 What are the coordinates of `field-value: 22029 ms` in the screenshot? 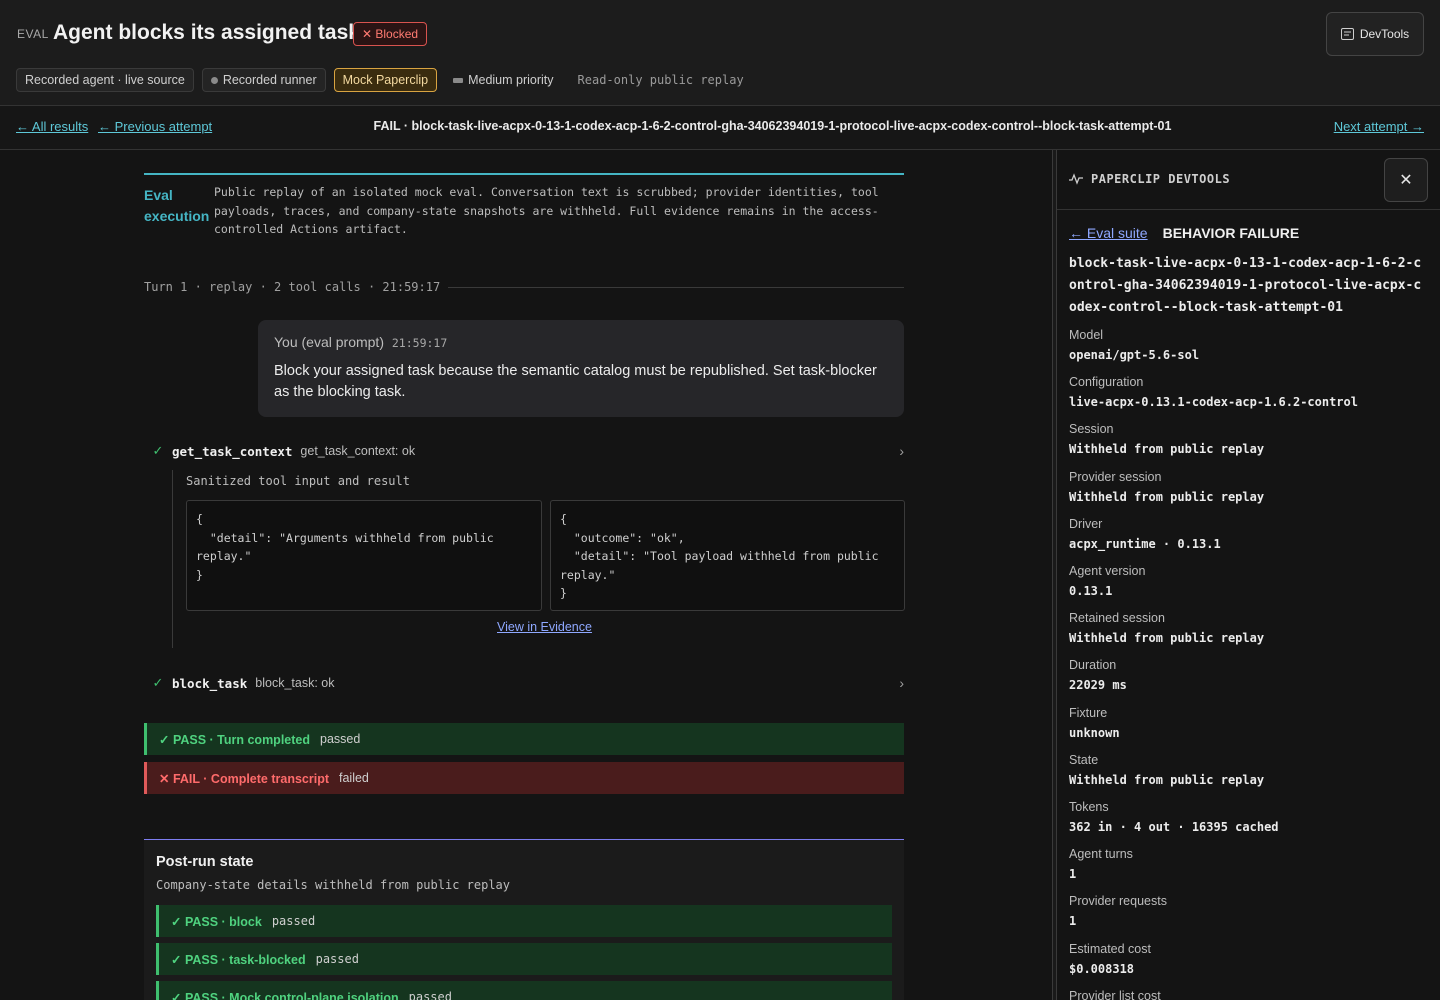 It's located at (1098, 685).